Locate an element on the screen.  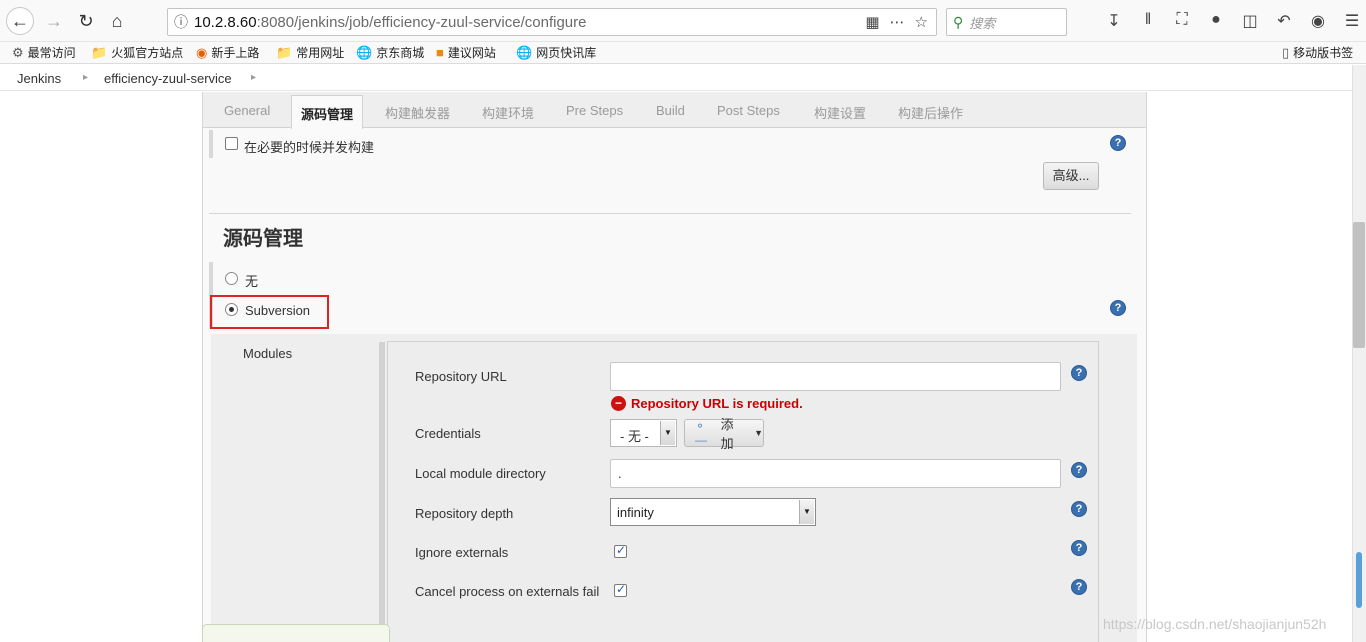
screenshot-icon: ⛶ is located at coordinates (1182, 21).